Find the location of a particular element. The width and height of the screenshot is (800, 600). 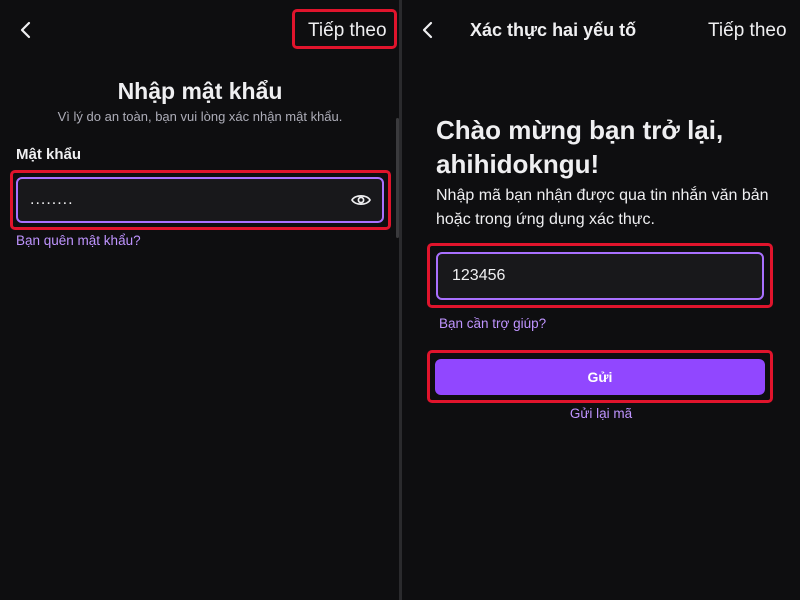

code-field is located at coordinates (600, 276).